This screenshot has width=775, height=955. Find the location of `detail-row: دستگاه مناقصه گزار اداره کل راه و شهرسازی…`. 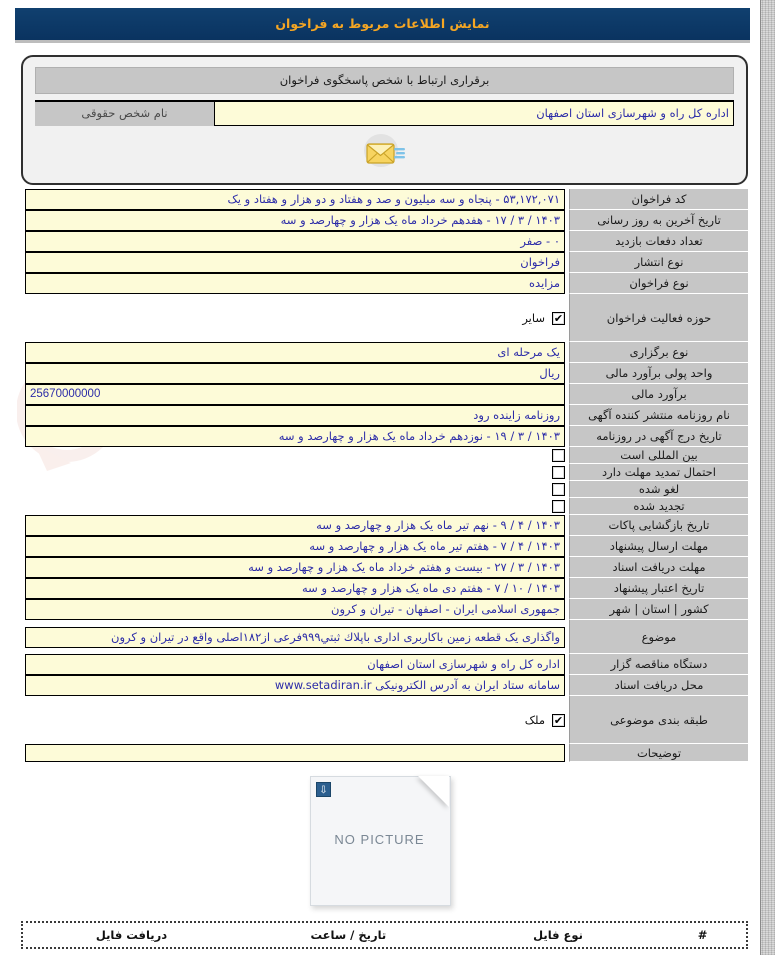

detail-row: دستگاه مناقصه گزار اداره کل راه و شهرسازی… is located at coordinates (384, 664).